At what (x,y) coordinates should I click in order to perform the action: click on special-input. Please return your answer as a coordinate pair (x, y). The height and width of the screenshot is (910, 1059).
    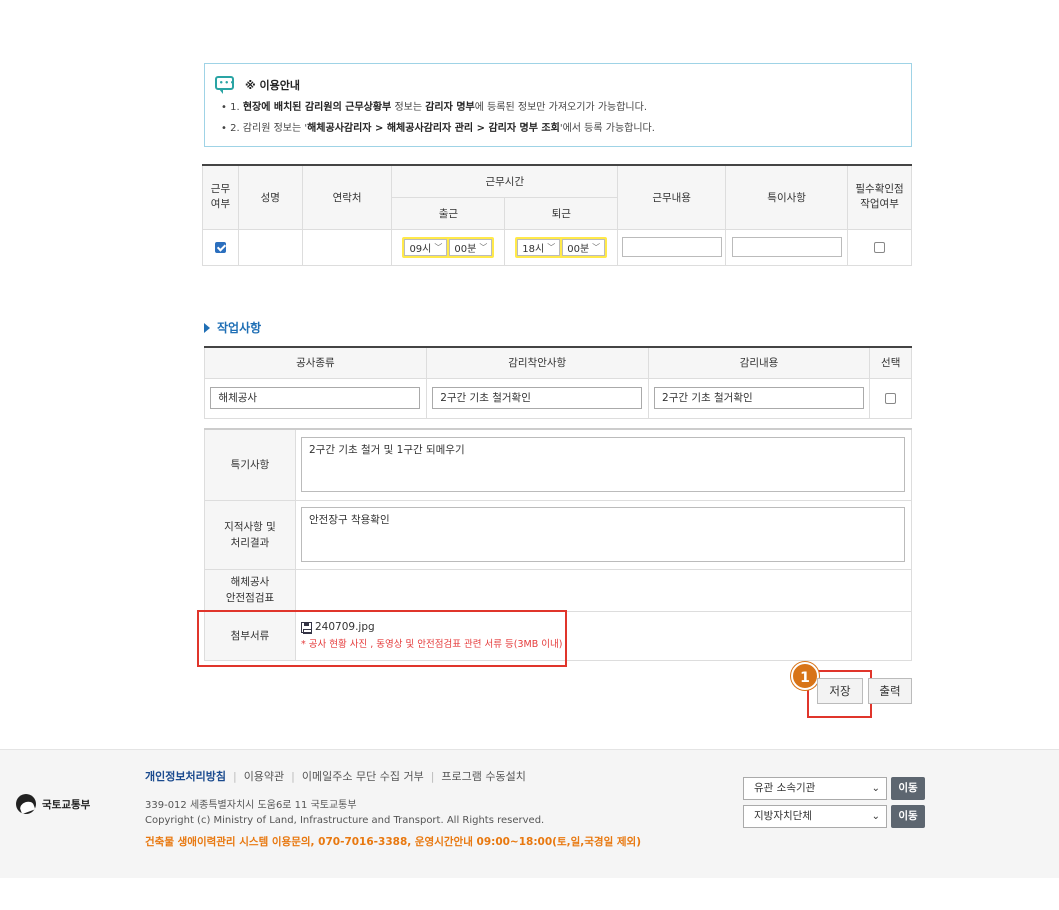
    Looking at the image, I should click on (786, 247).